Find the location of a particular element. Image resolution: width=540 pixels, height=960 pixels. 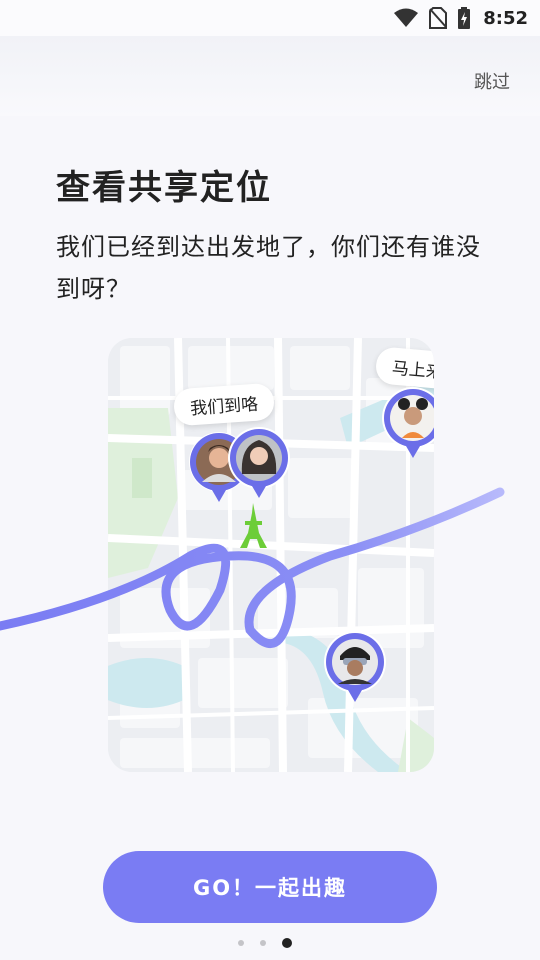

page-title: 查看共享定位 is located at coordinates (164, 188).